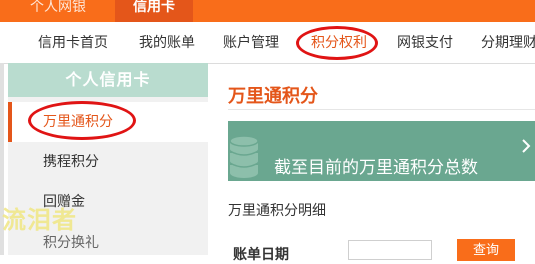 The height and width of the screenshot is (264, 535). I want to click on tab-personal-banking: 个人网银, so click(58, 11).